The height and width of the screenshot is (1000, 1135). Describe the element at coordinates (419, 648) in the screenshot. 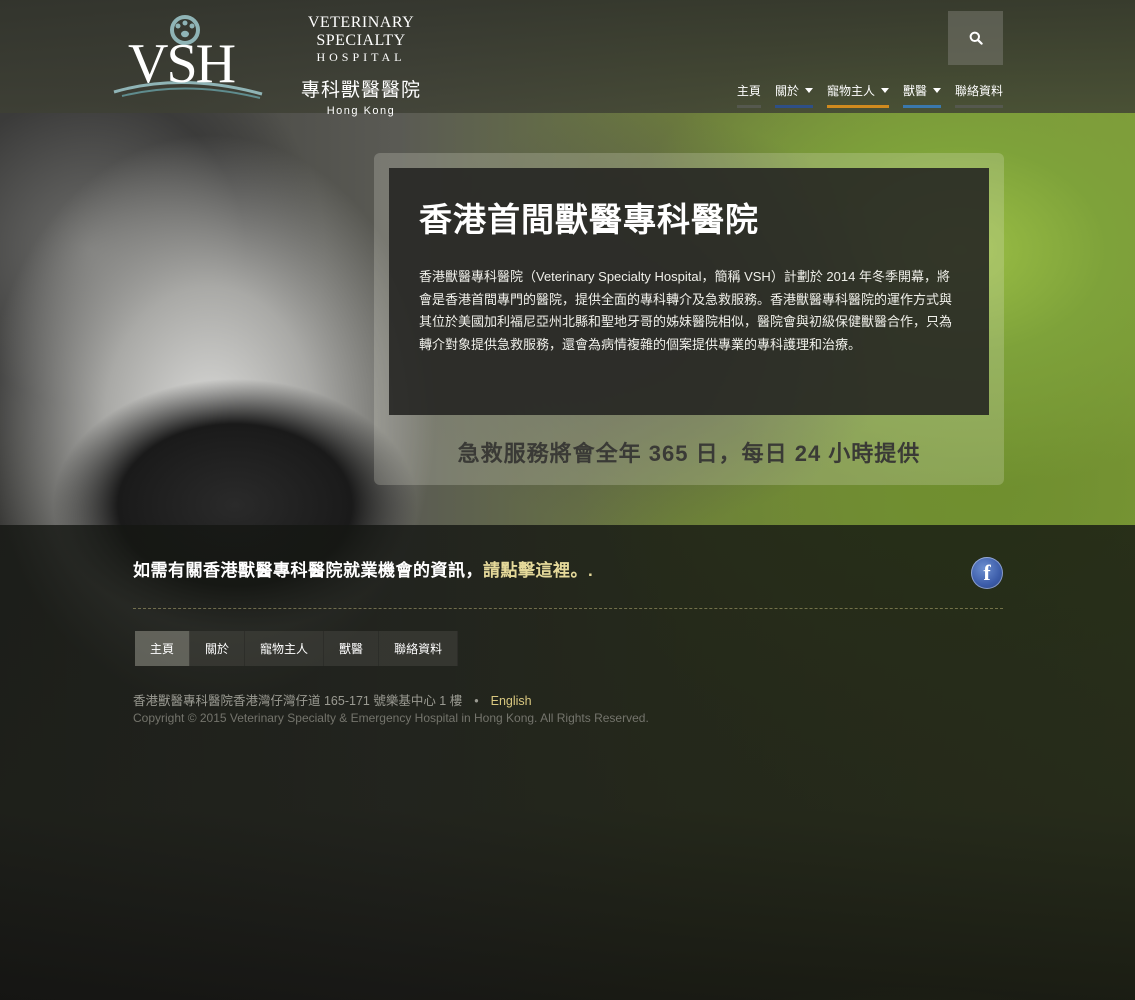

I see `footer-nav-contact: 聯絡資料` at that location.